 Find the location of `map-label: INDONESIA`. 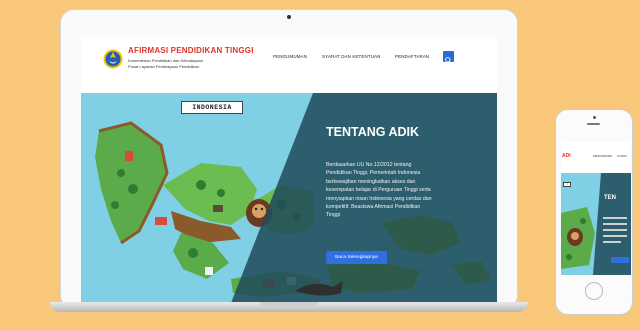

map-label: INDONESIA is located at coordinates (212, 107).